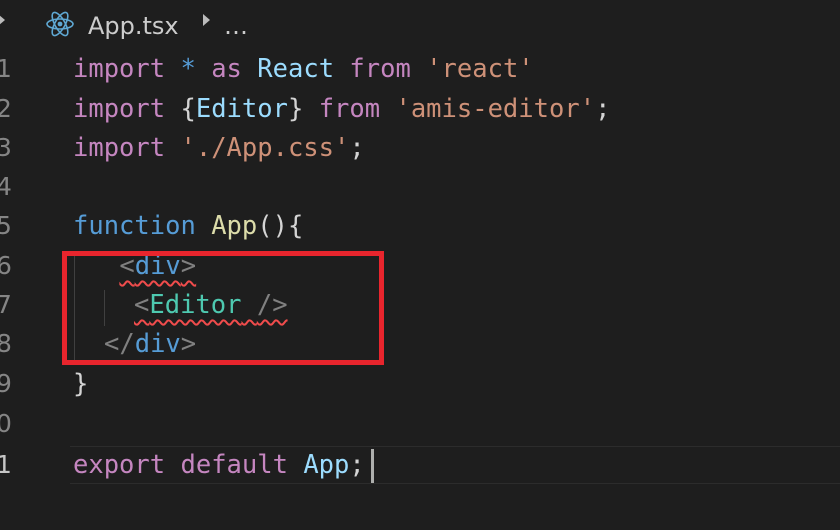  What do you see at coordinates (6, 383) in the screenshot?
I see `line-number: 9` at bounding box center [6, 383].